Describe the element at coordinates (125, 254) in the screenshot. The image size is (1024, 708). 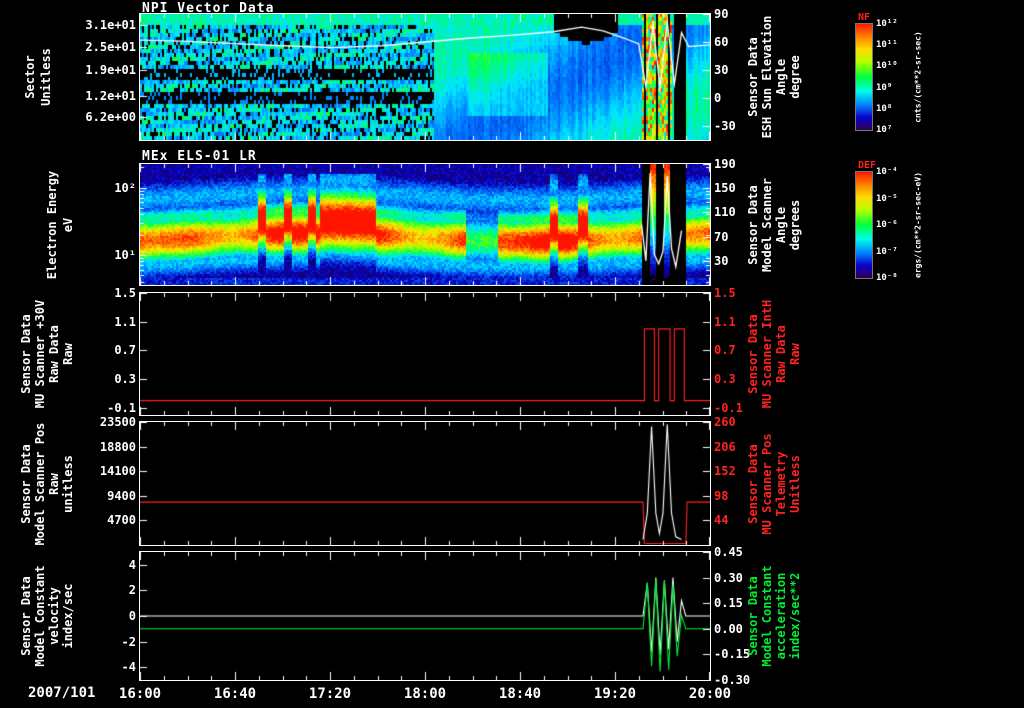
I see `ytick-label: 10¹` at that location.